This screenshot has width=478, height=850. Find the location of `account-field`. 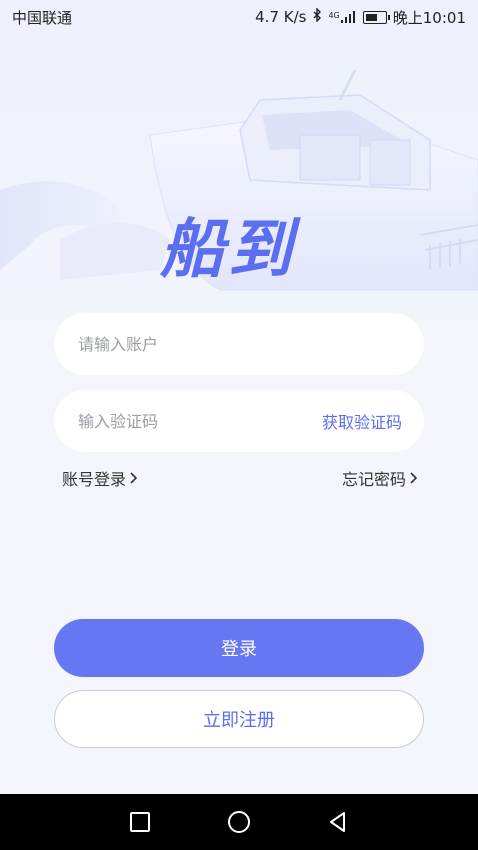

account-field is located at coordinates (239, 344).